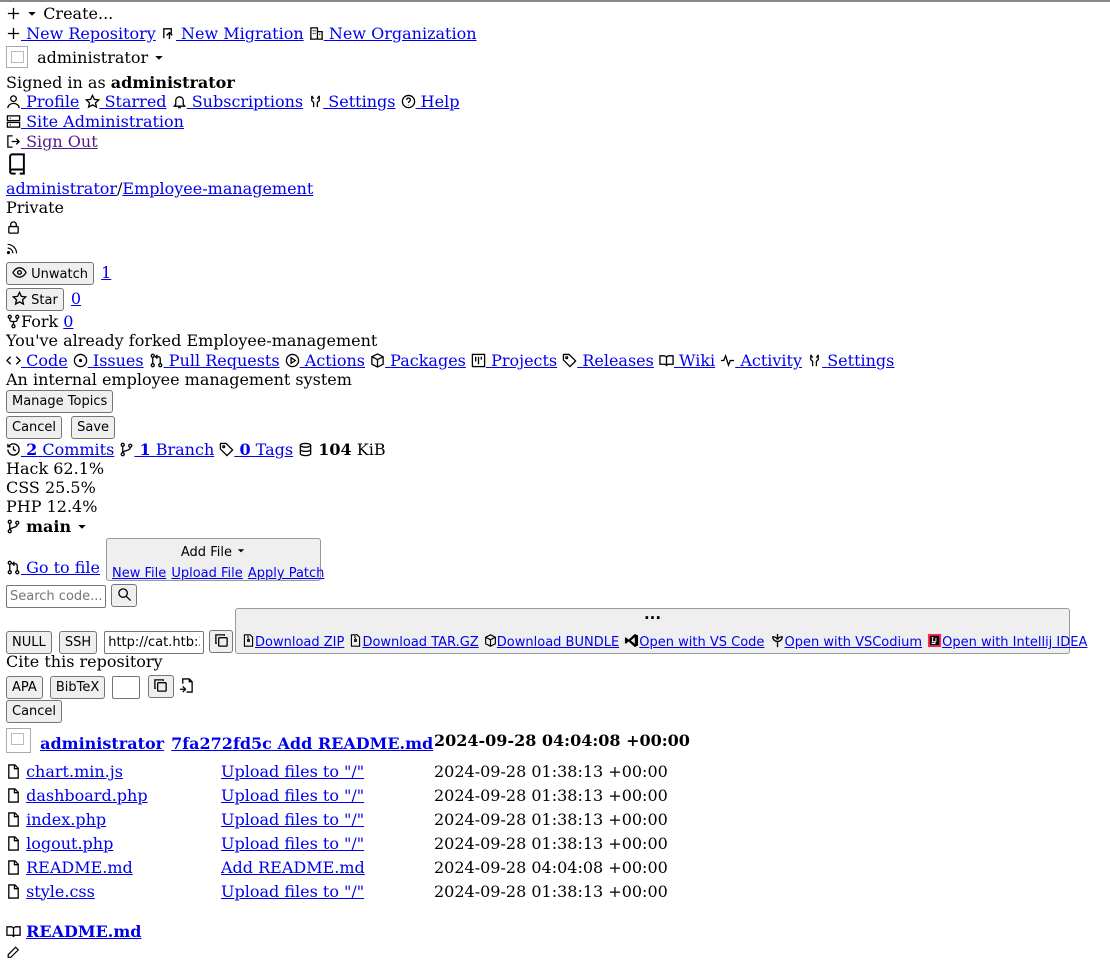  I want to click on code-icon, so click(13, 360).